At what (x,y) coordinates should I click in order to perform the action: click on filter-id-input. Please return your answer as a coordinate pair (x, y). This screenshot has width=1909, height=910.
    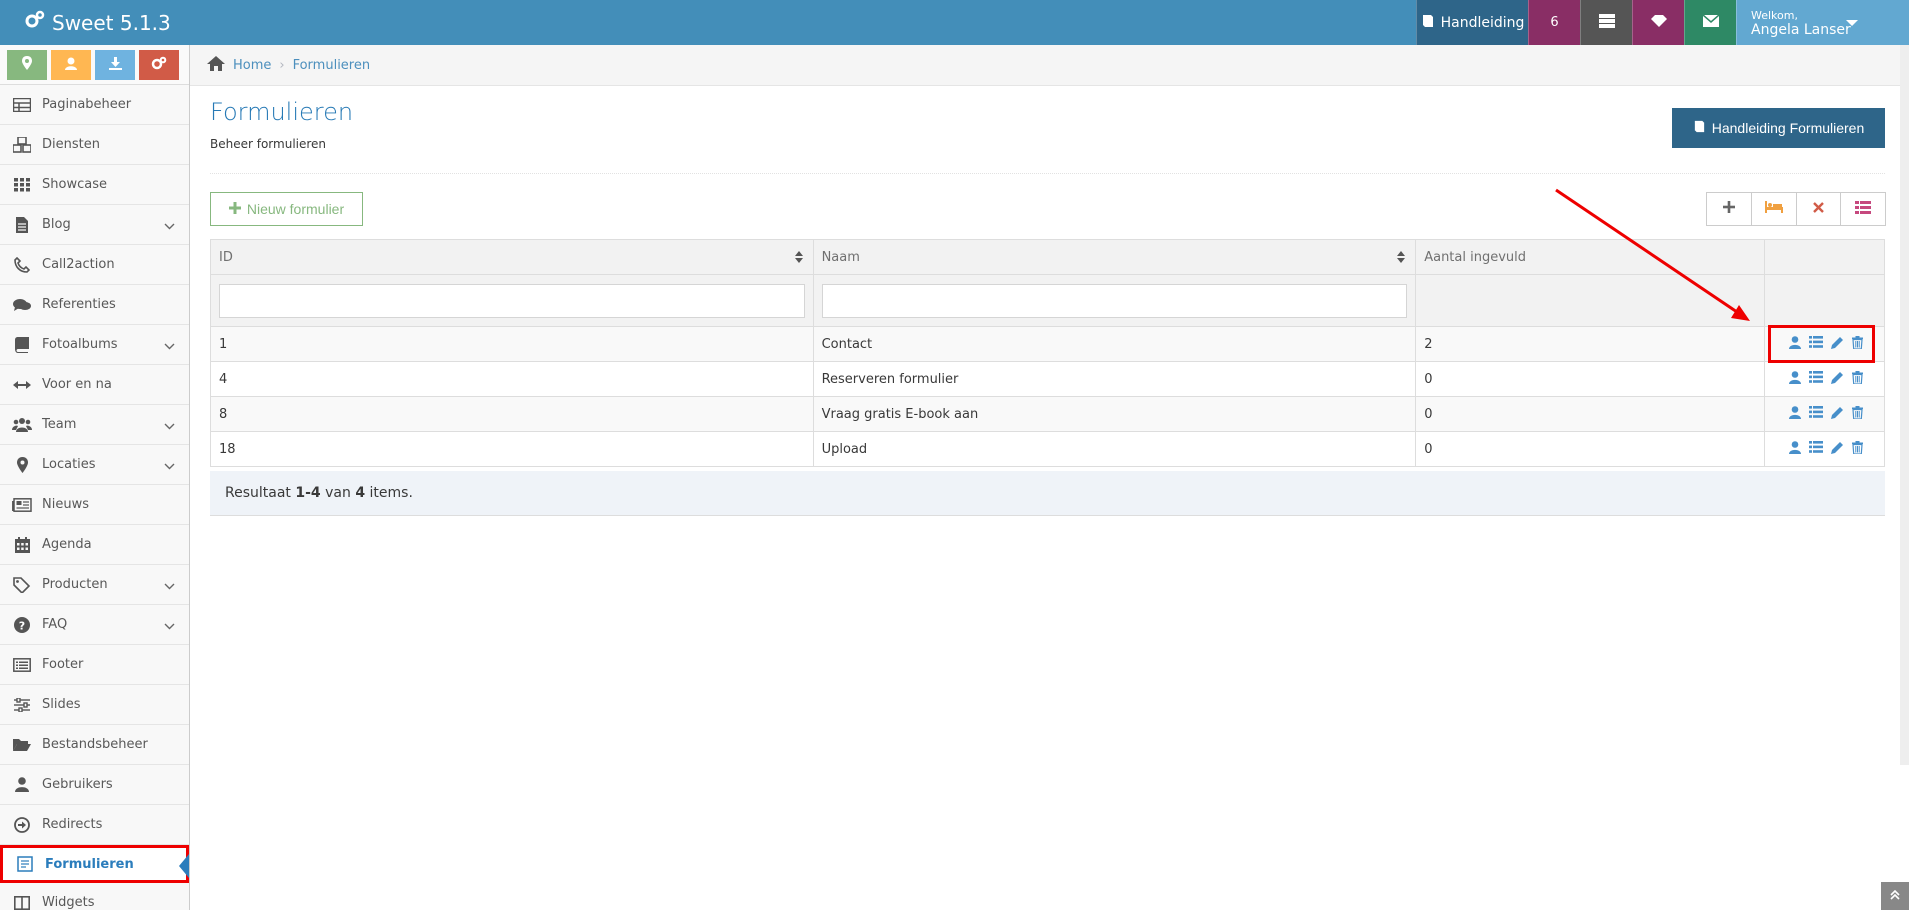
    Looking at the image, I should click on (512, 300).